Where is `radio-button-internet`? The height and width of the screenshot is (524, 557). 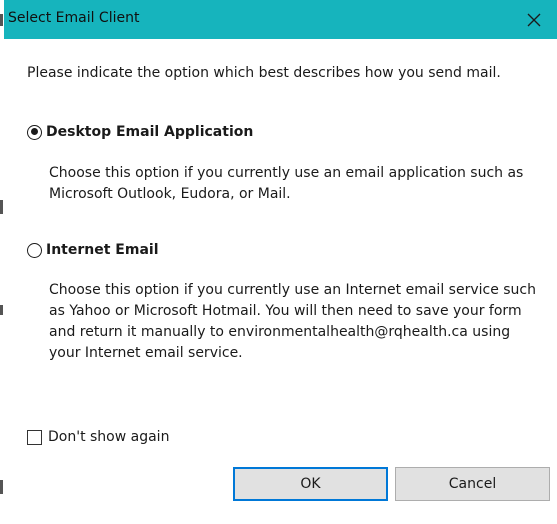
radio-button-internet is located at coordinates (34, 250).